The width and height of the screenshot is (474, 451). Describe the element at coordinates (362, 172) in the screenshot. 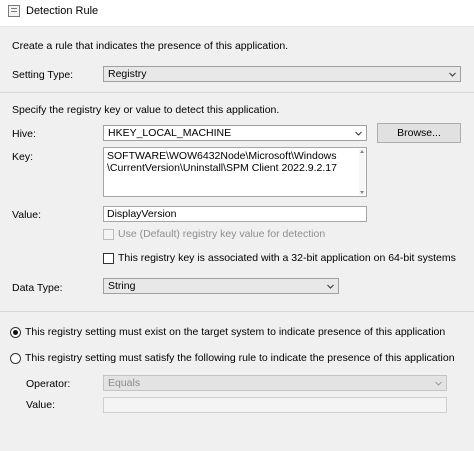

I see `key-scrollbar` at that location.